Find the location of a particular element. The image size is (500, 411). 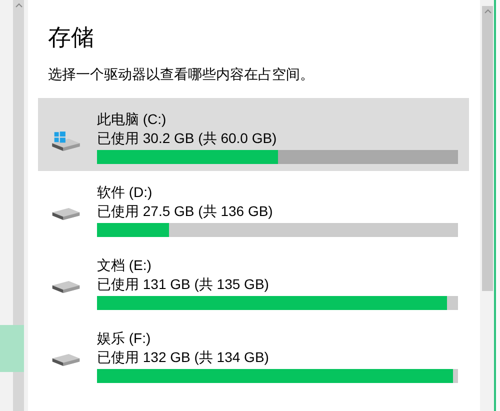

usage-text: 已使用 30.2 GB (共 60.0 GB) is located at coordinates (187, 138).